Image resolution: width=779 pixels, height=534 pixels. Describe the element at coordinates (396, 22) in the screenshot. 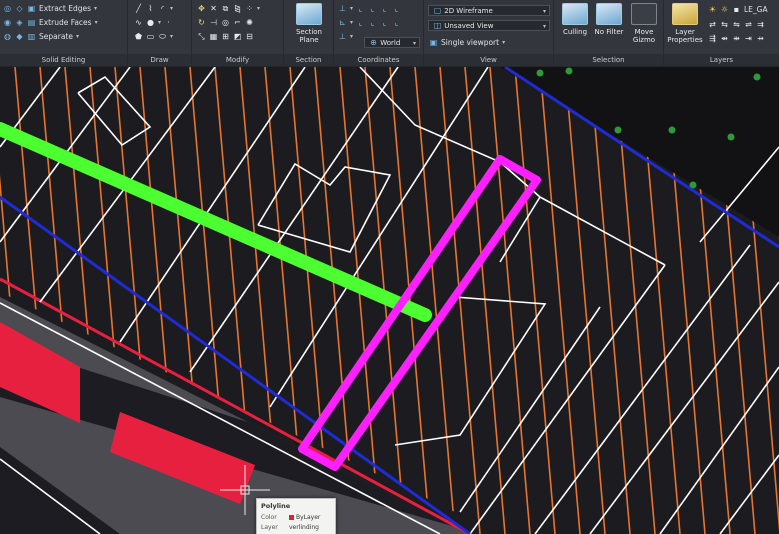

I see `ucs-view-icon: ⌞` at that location.